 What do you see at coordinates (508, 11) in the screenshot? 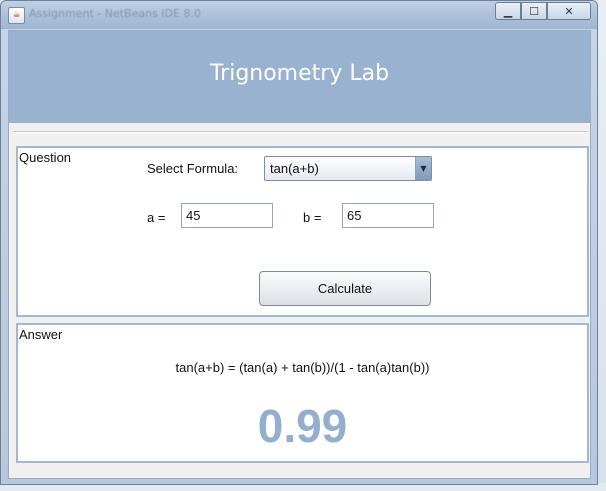
I see `minimize-button: ▁` at bounding box center [508, 11].